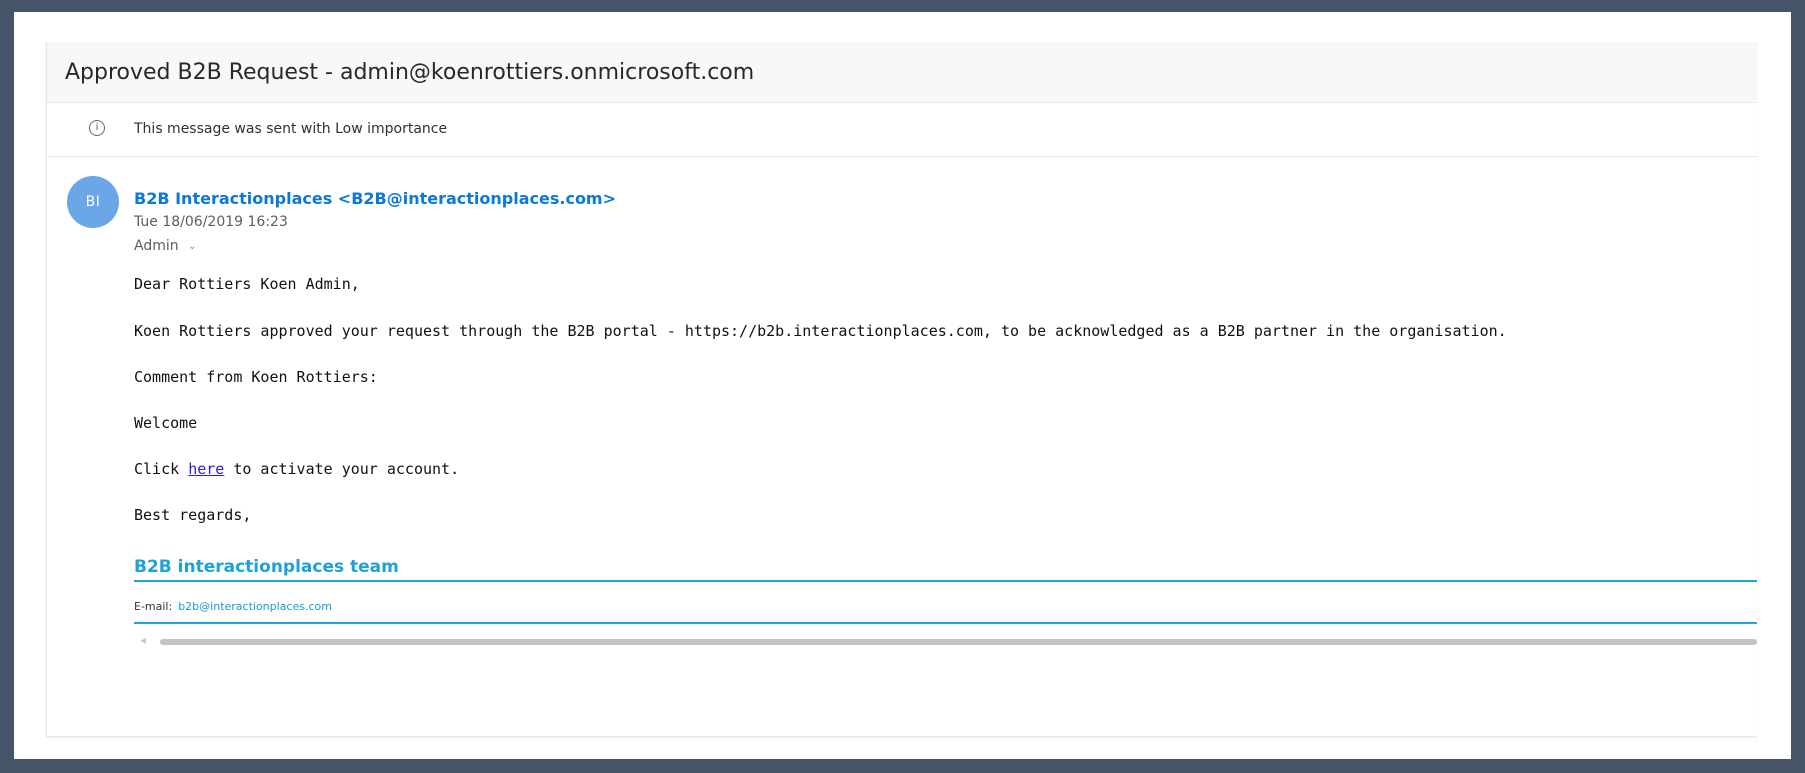 The height and width of the screenshot is (773, 1805). Describe the element at coordinates (192, 246) in the screenshot. I see `chevron-down-icon: ⌄` at that location.